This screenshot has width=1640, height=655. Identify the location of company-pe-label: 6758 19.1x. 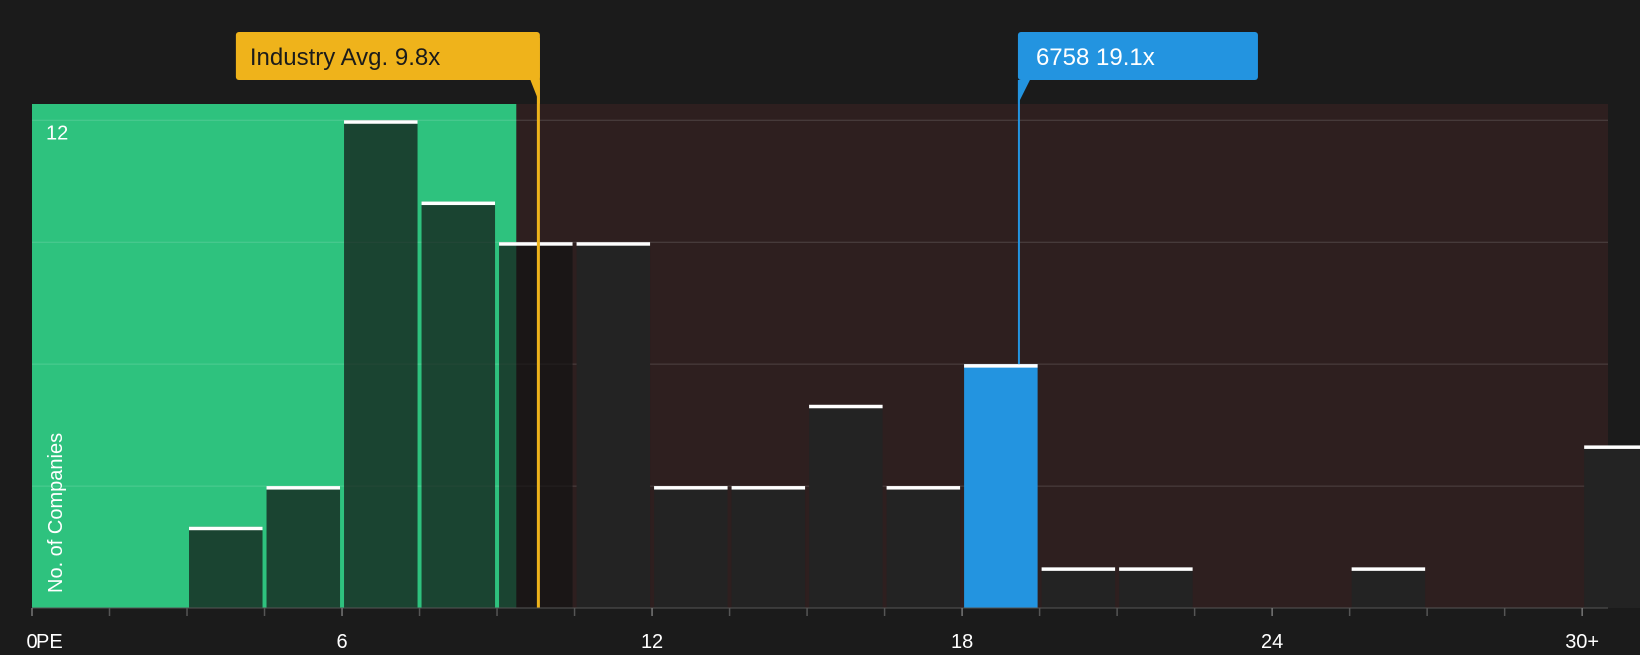
(1095, 57).